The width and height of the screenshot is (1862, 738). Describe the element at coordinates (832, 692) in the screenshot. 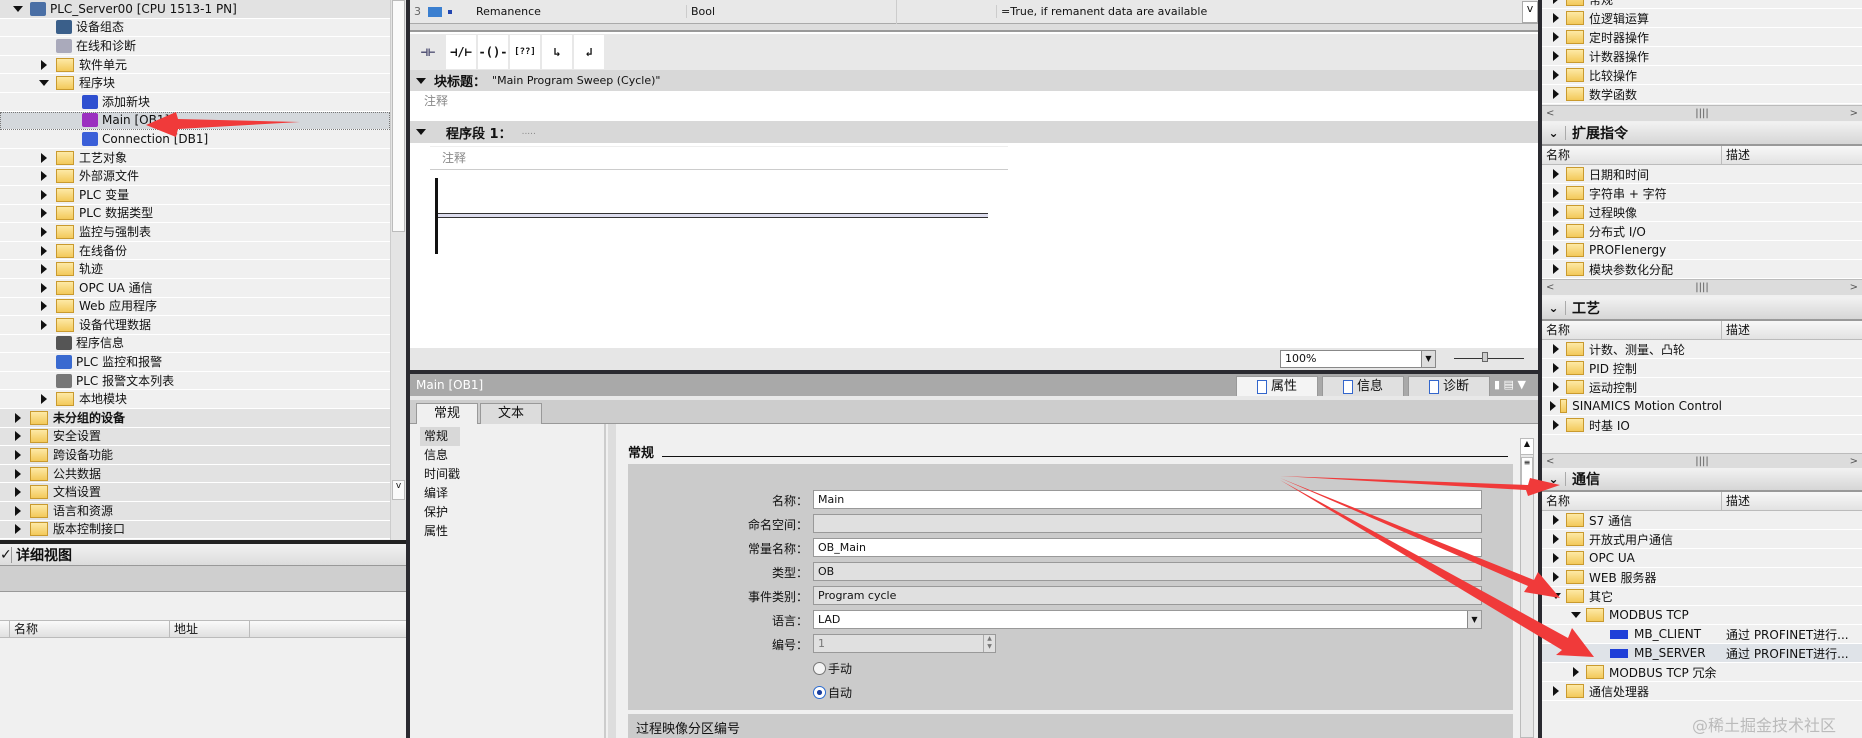

I see `auto-radio: 自动` at that location.